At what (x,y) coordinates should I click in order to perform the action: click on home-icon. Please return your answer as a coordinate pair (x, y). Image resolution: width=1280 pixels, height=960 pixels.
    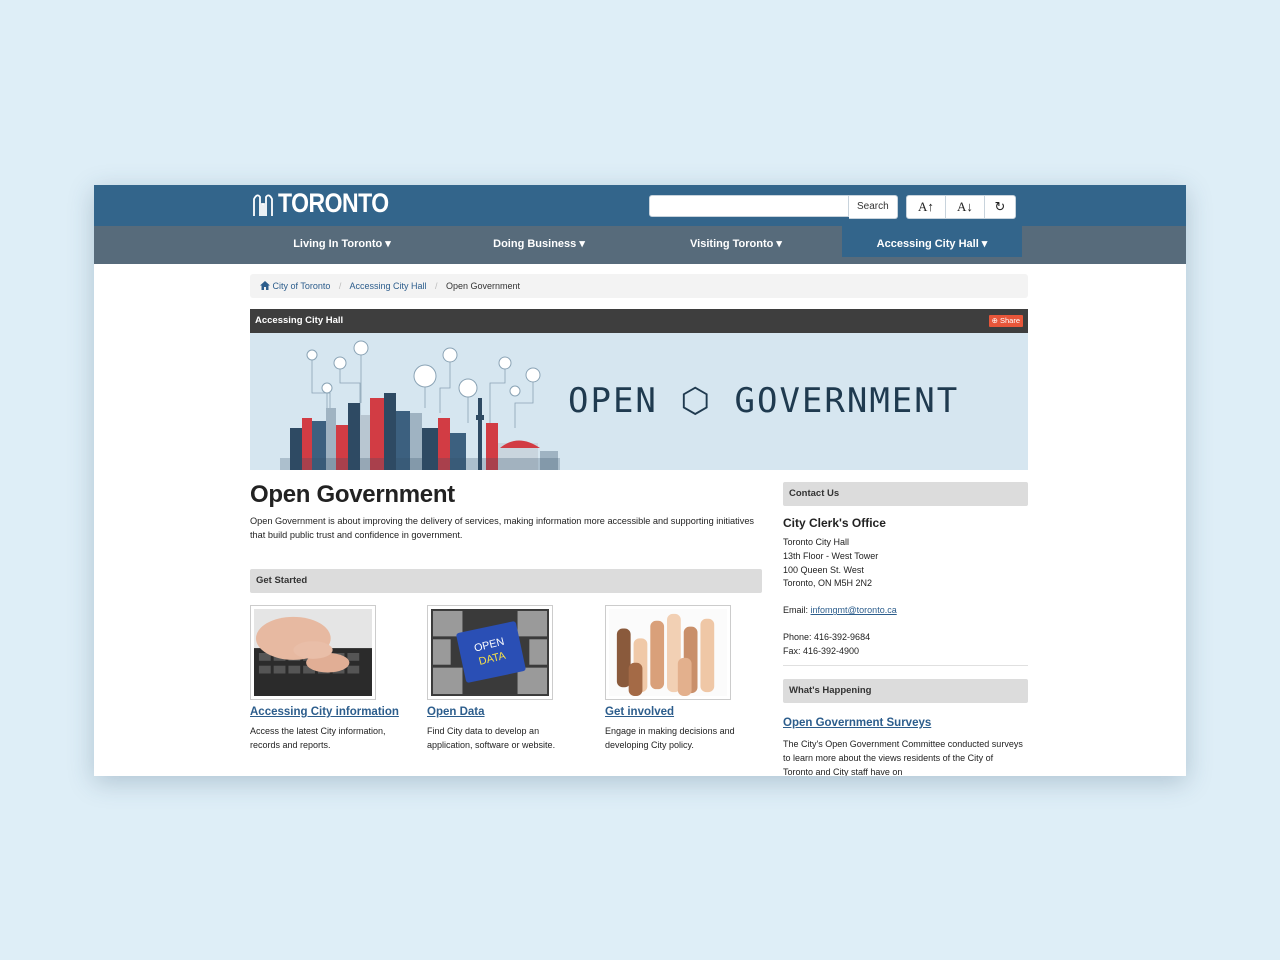
    Looking at the image, I should click on (265, 286).